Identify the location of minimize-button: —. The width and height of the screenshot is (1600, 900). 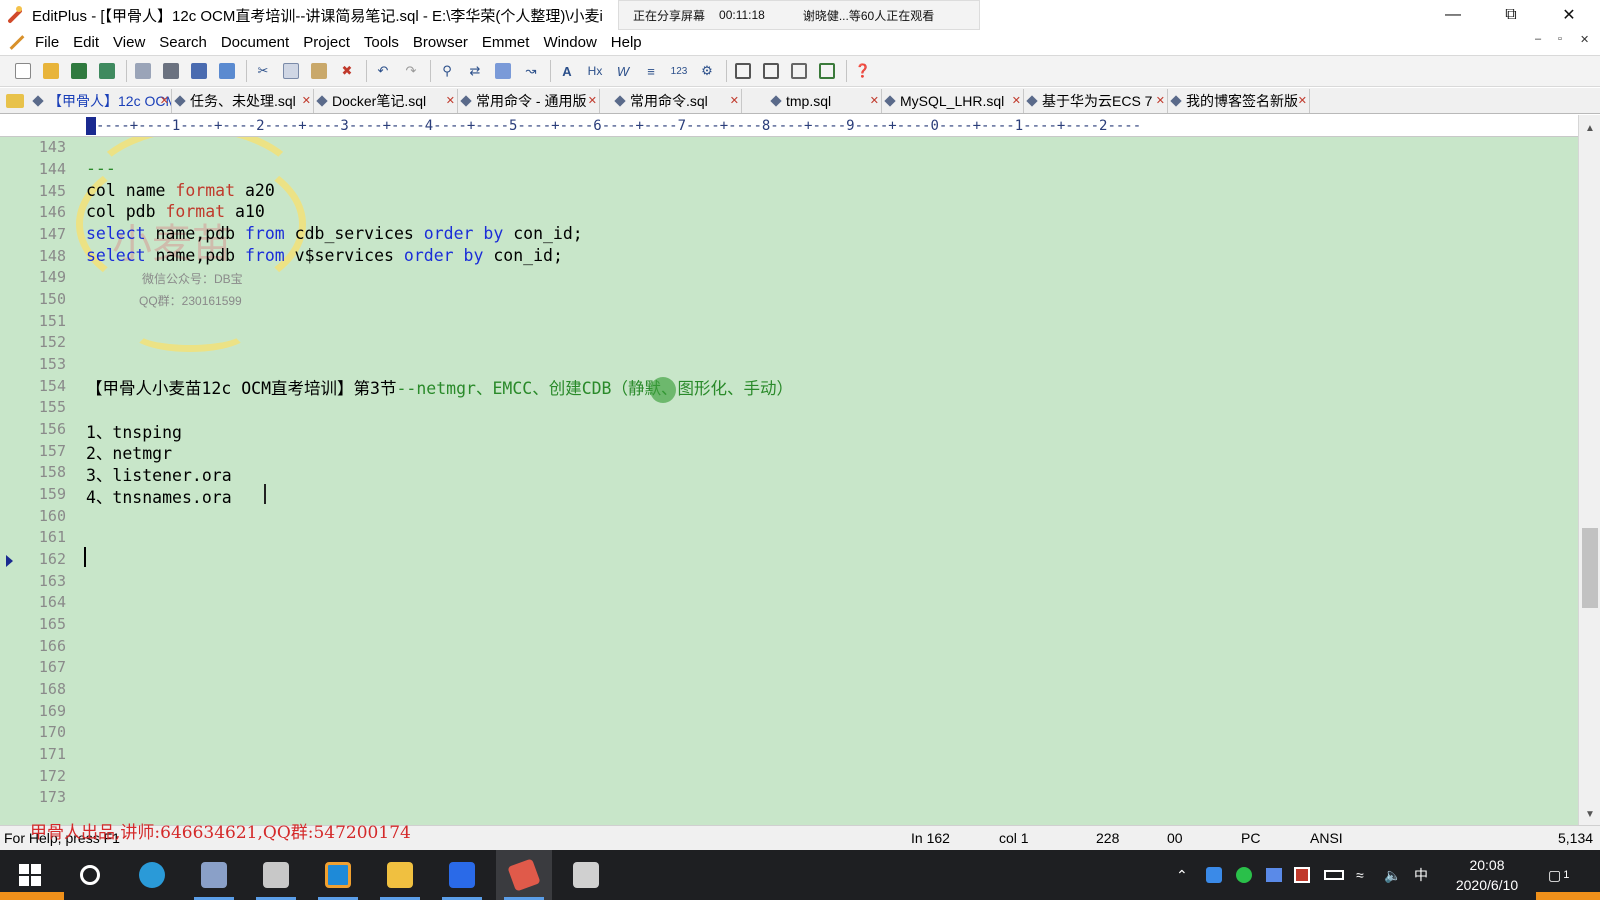
(1453, 15).